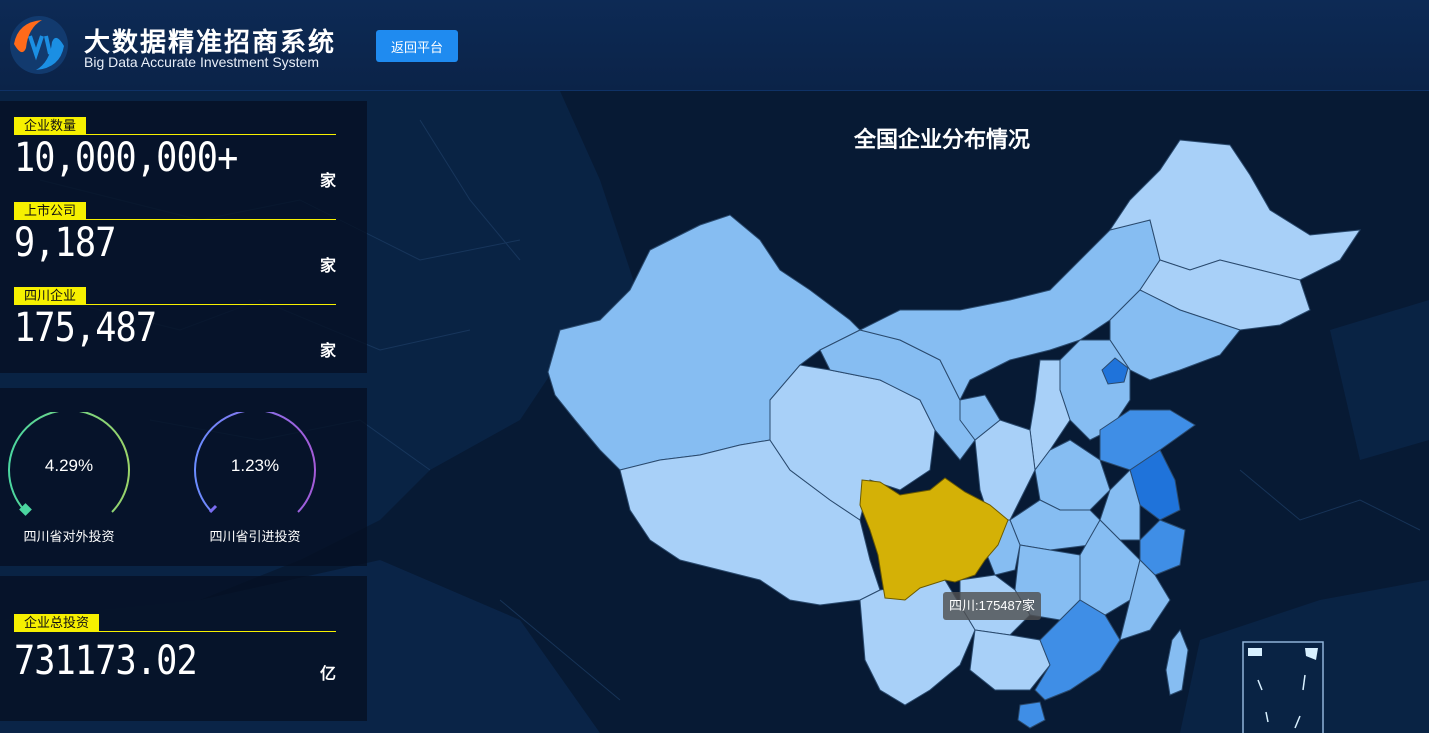 The height and width of the screenshot is (733, 1429). I want to click on logo-icon, so click(39, 45).